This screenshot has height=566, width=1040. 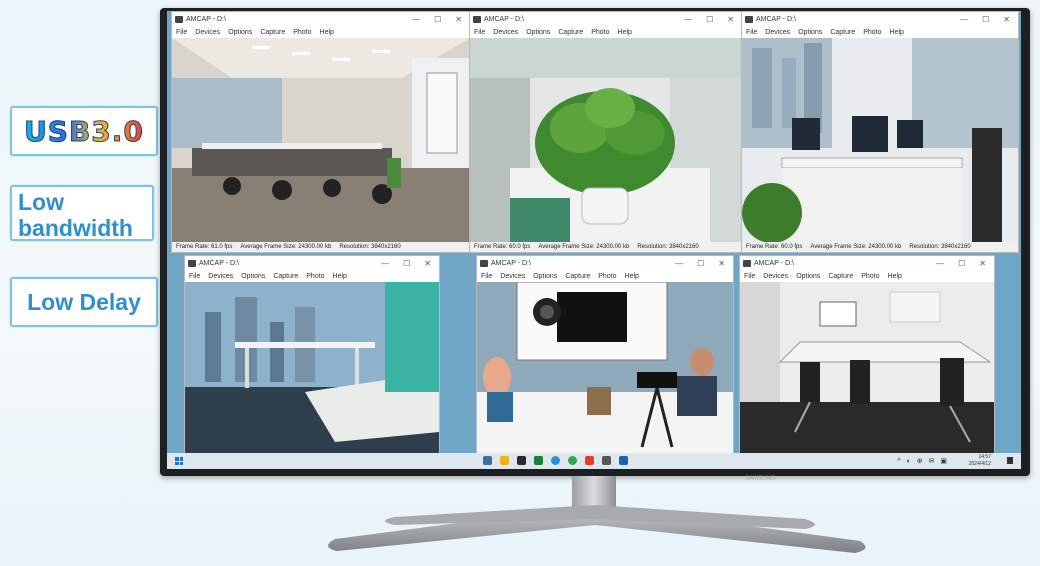 What do you see at coordinates (75, 228) in the screenshot?
I see `low-bandwidth-line2: bandwidth` at bounding box center [75, 228].